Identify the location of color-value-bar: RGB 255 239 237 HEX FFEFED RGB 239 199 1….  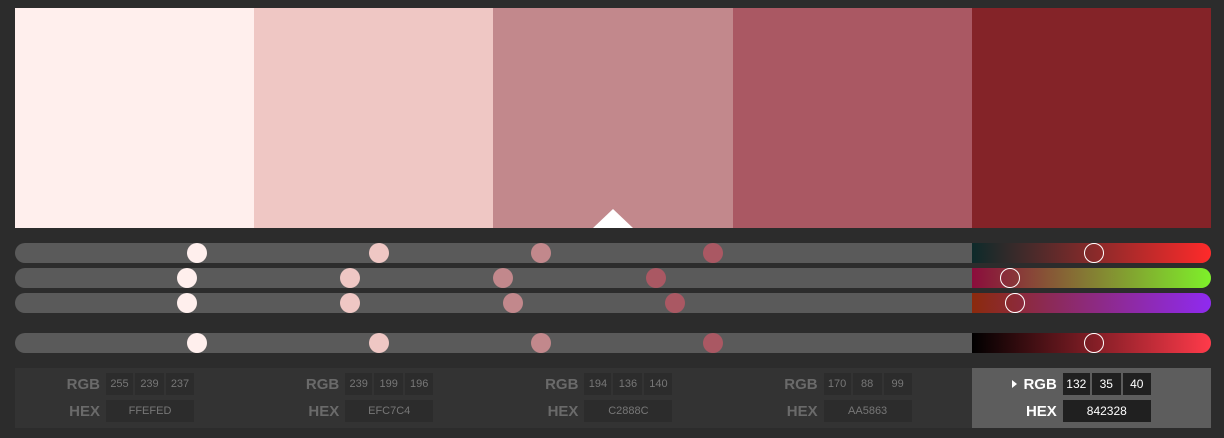
(613, 398).